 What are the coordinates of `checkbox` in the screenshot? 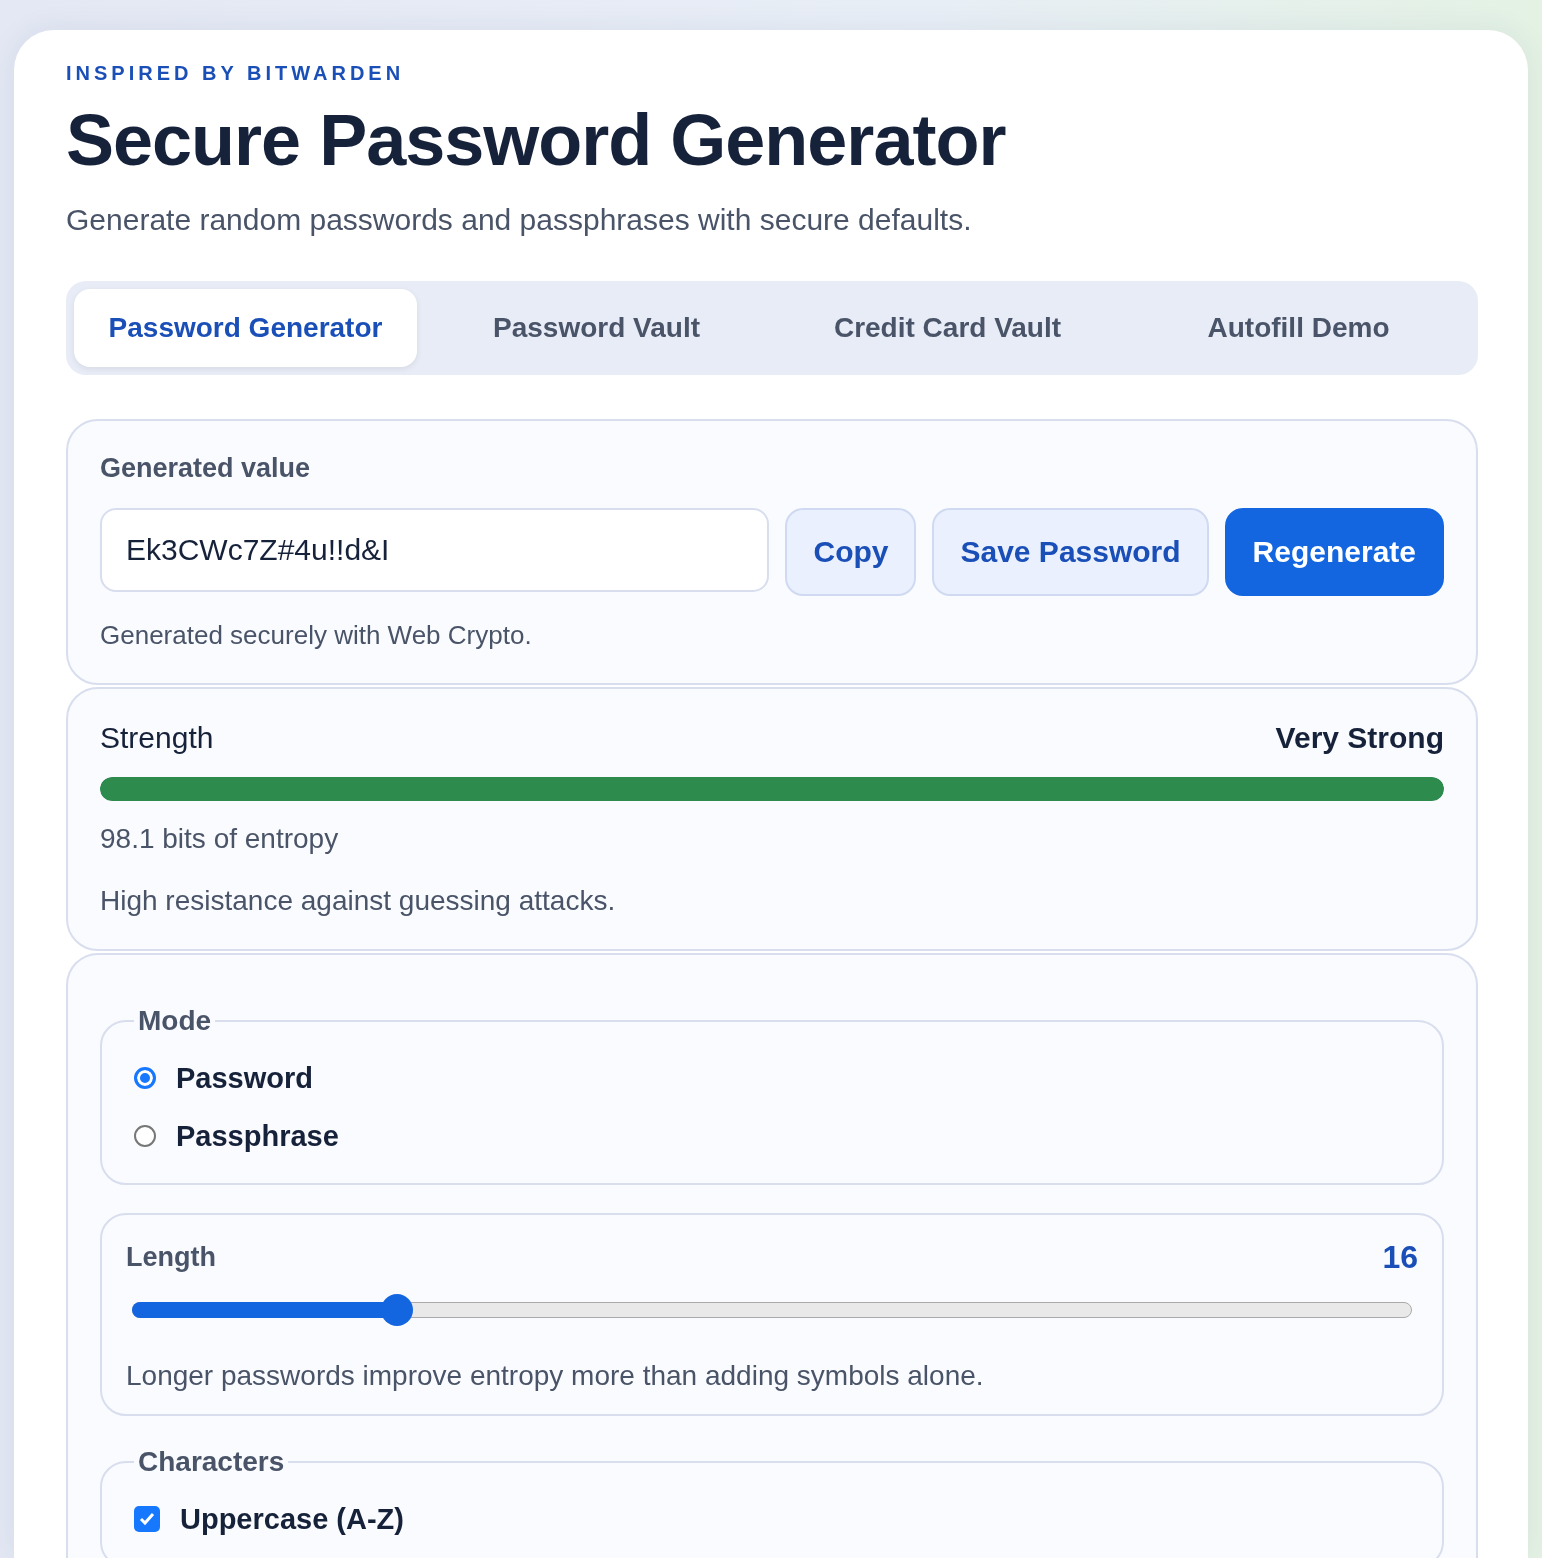 It's located at (147, 1519).